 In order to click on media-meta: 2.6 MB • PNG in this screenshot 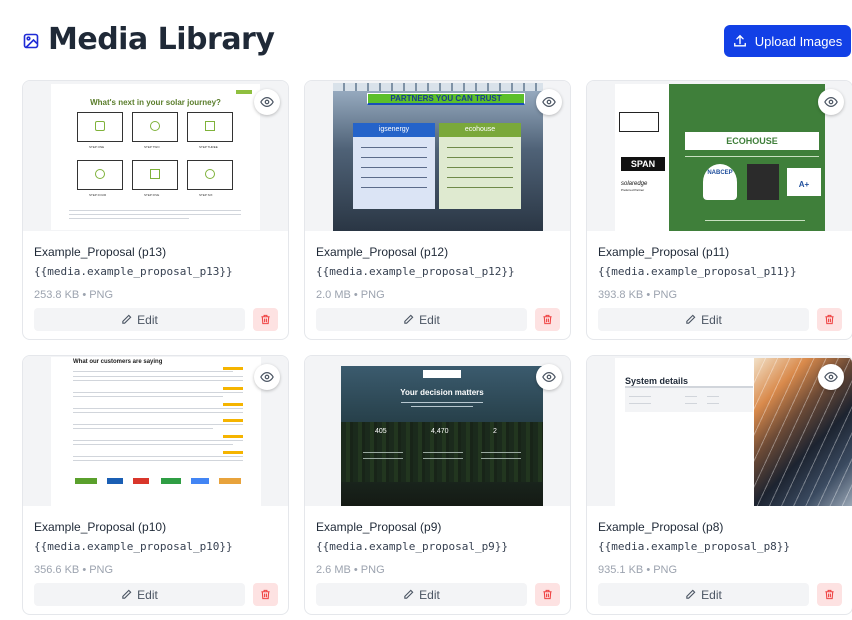, I will do `click(350, 570)`.